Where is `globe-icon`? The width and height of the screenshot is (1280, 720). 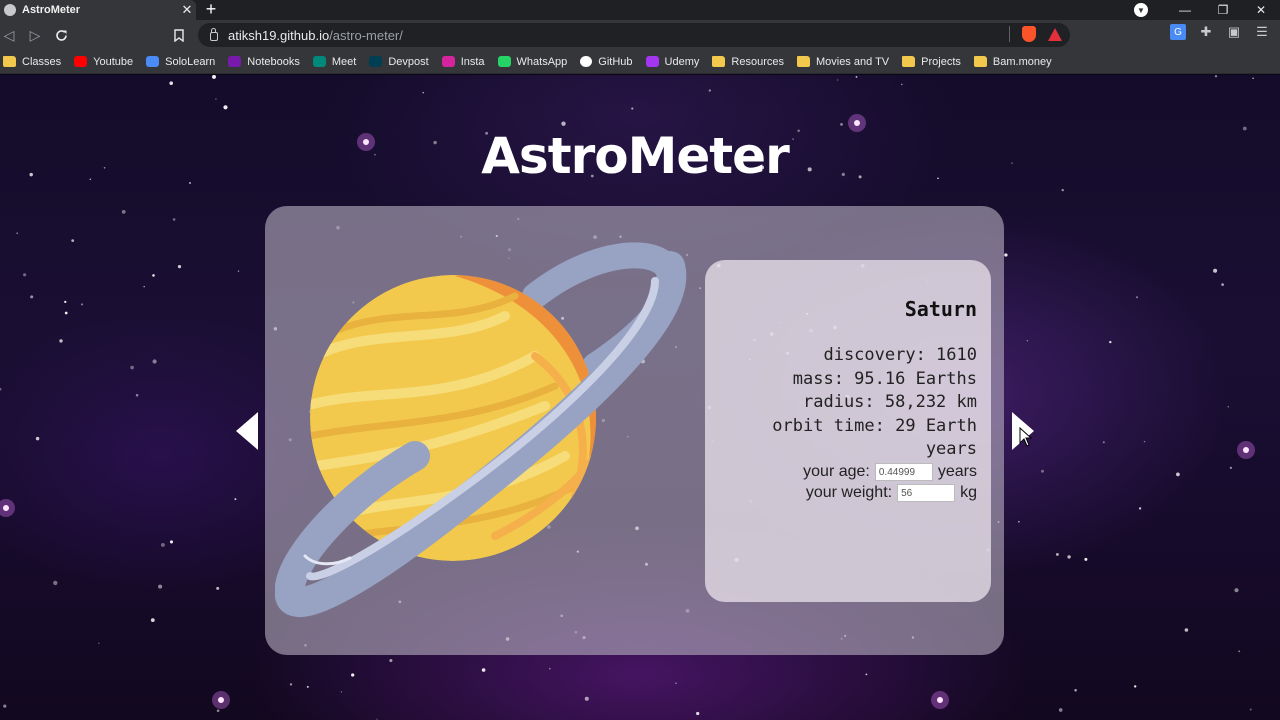 globe-icon is located at coordinates (10, 10).